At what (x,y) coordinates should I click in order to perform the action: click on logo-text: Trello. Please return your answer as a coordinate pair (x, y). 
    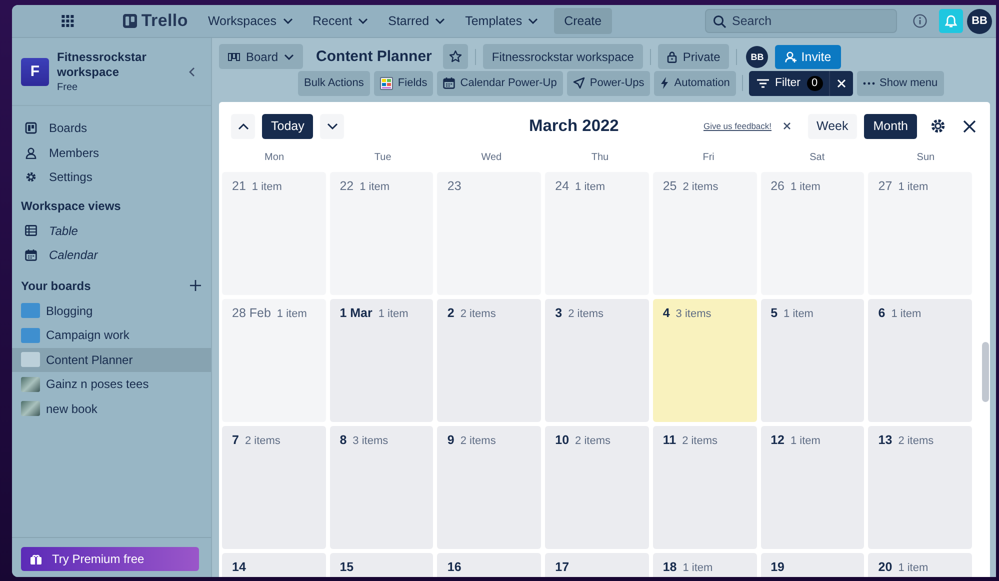
    Looking at the image, I should click on (164, 21).